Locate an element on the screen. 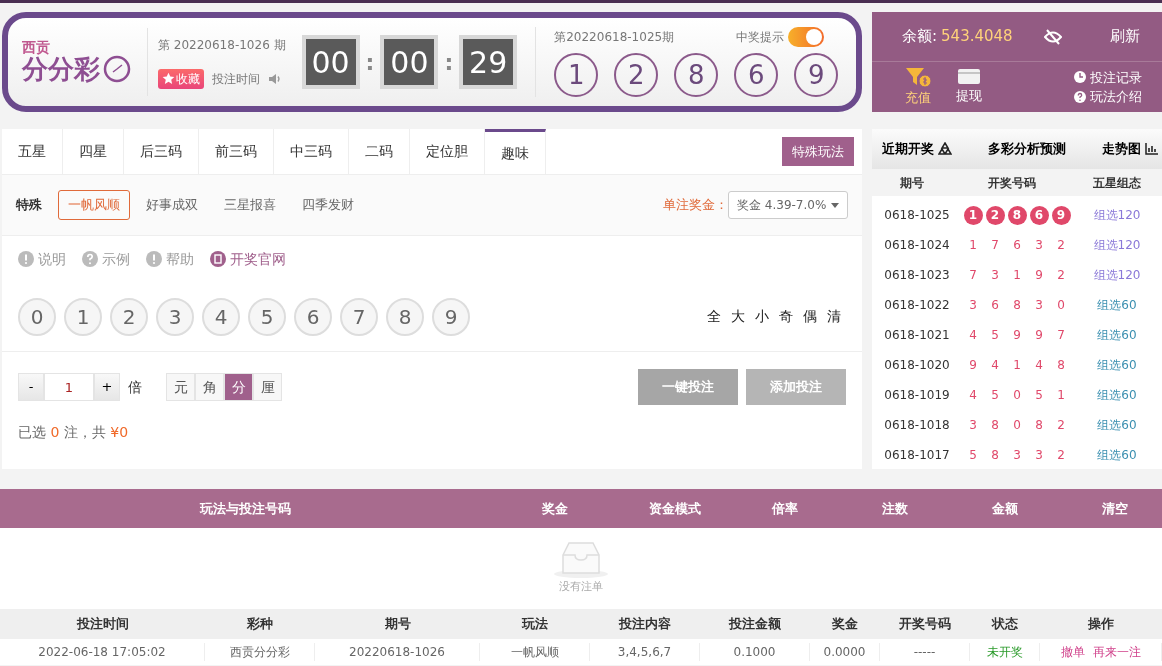  column-header: 开奖号码 is located at coordinates (925, 624).